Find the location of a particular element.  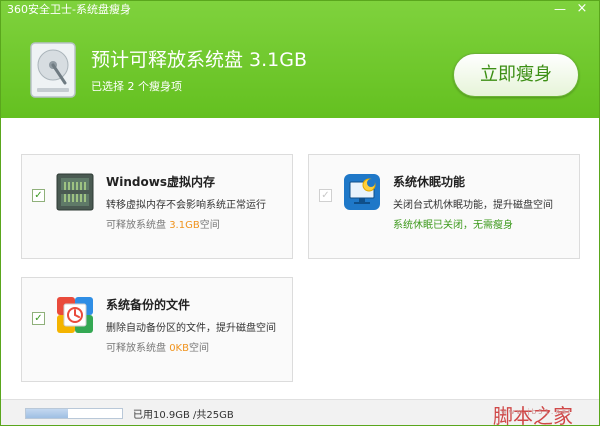

virtual-memory-checkbox: ✓ is located at coordinates (38, 195).